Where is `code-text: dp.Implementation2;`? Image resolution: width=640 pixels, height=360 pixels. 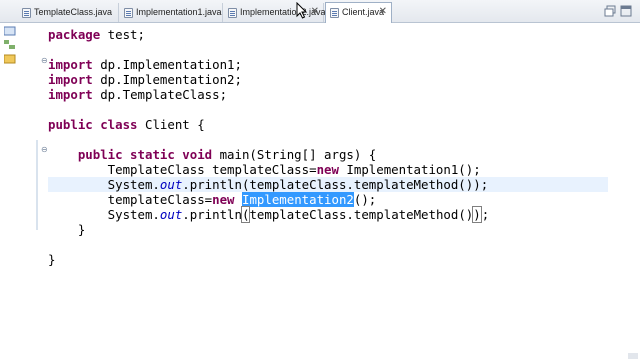
code-text: dp.Implementation2; is located at coordinates (167, 79).